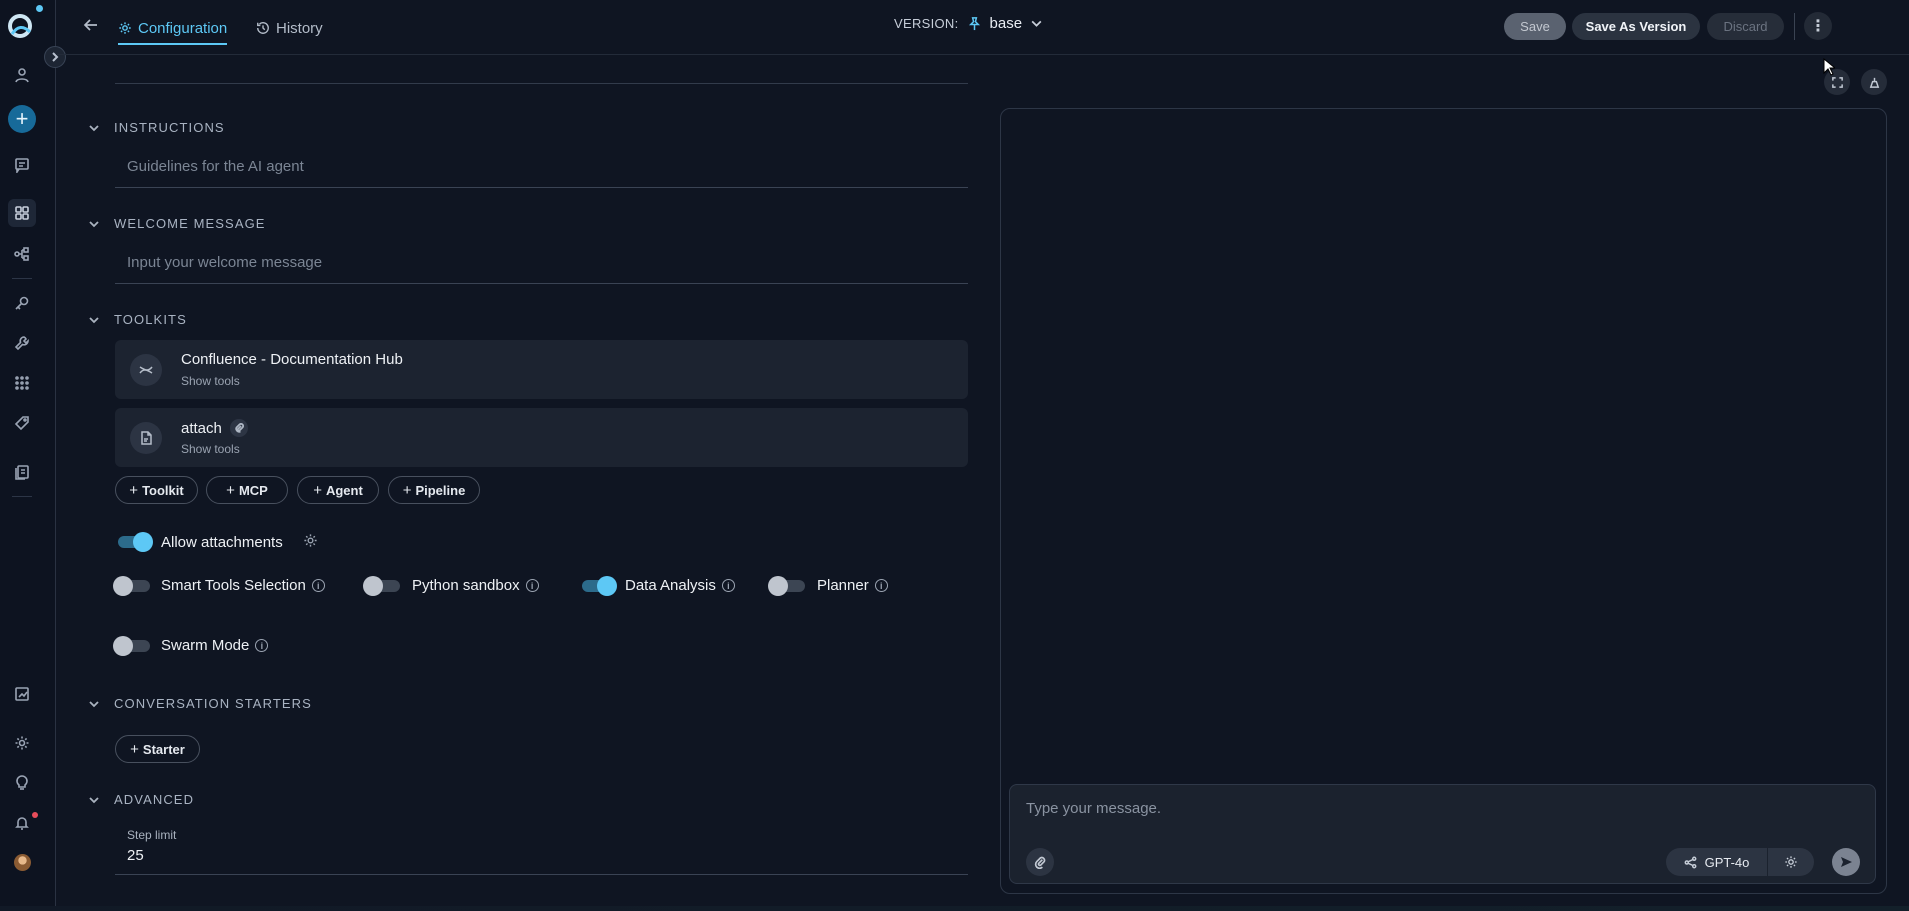 This screenshot has width=1909, height=911. Describe the element at coordinates (541, 263) in the screenshot. I see `welcome-message-input: Input your welcome message` at that location.